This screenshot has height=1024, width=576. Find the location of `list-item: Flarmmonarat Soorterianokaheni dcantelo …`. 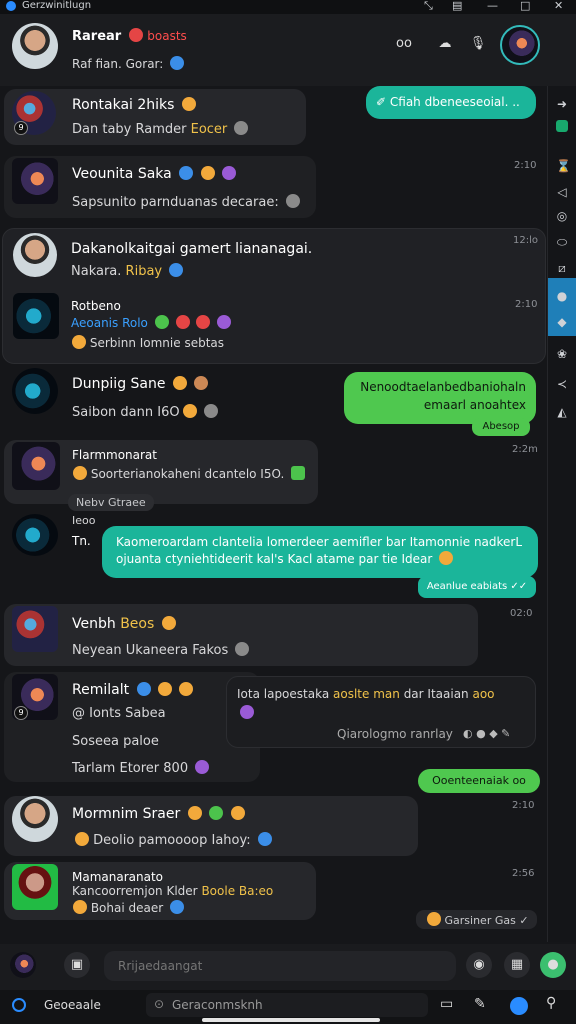

list-item: Flarmmonarat Soorterianokaheni dcantelo … is located at coordinates (161, 472).